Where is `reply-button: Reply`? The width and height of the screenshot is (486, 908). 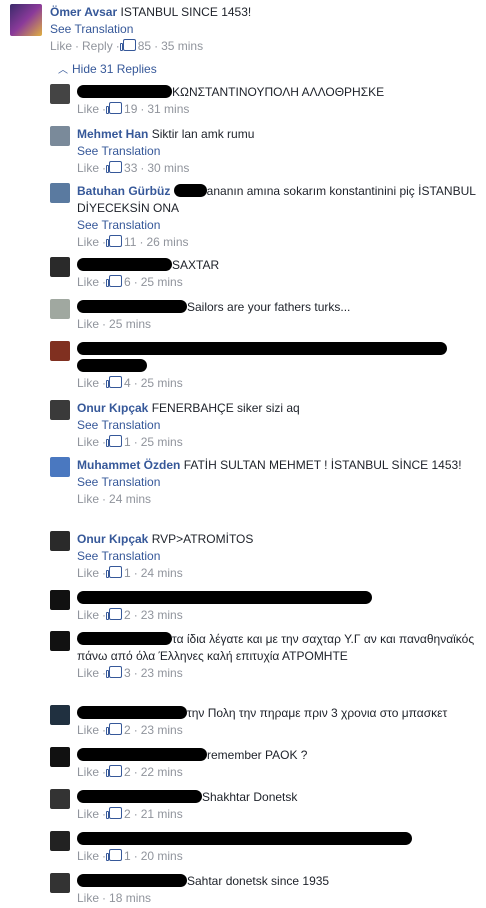 reply-button: Reply is located at coordinates (97, 46).